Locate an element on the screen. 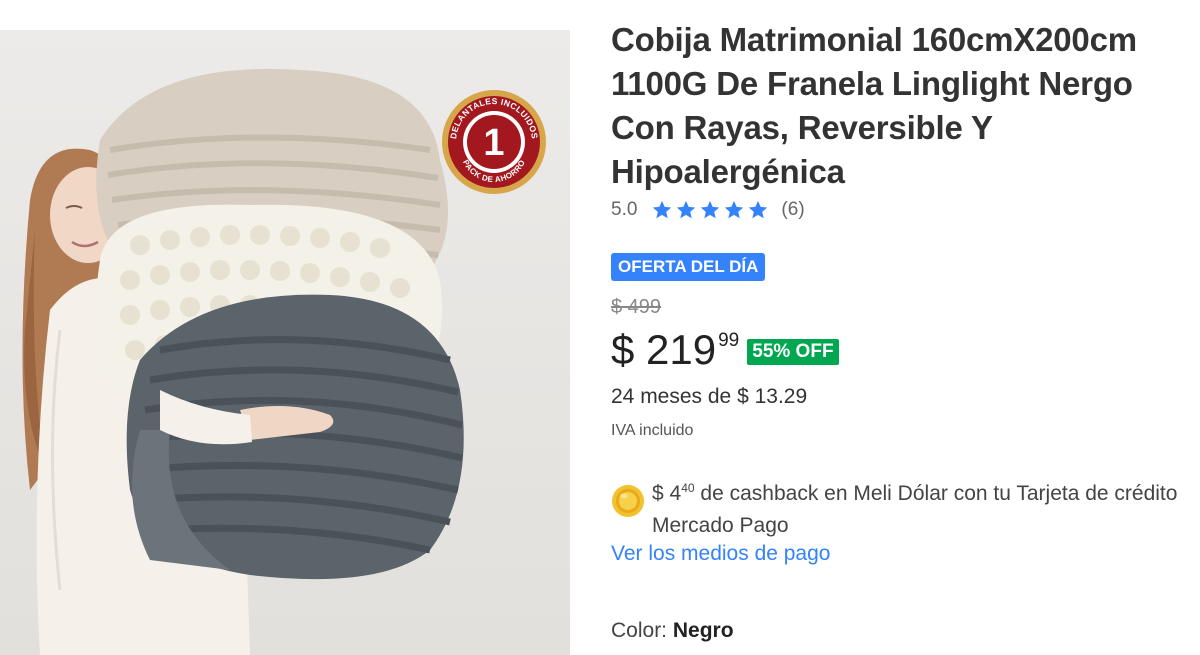 The image size is (1200, 655). cashback-cents: 40 is located at coordinates (688, 488).